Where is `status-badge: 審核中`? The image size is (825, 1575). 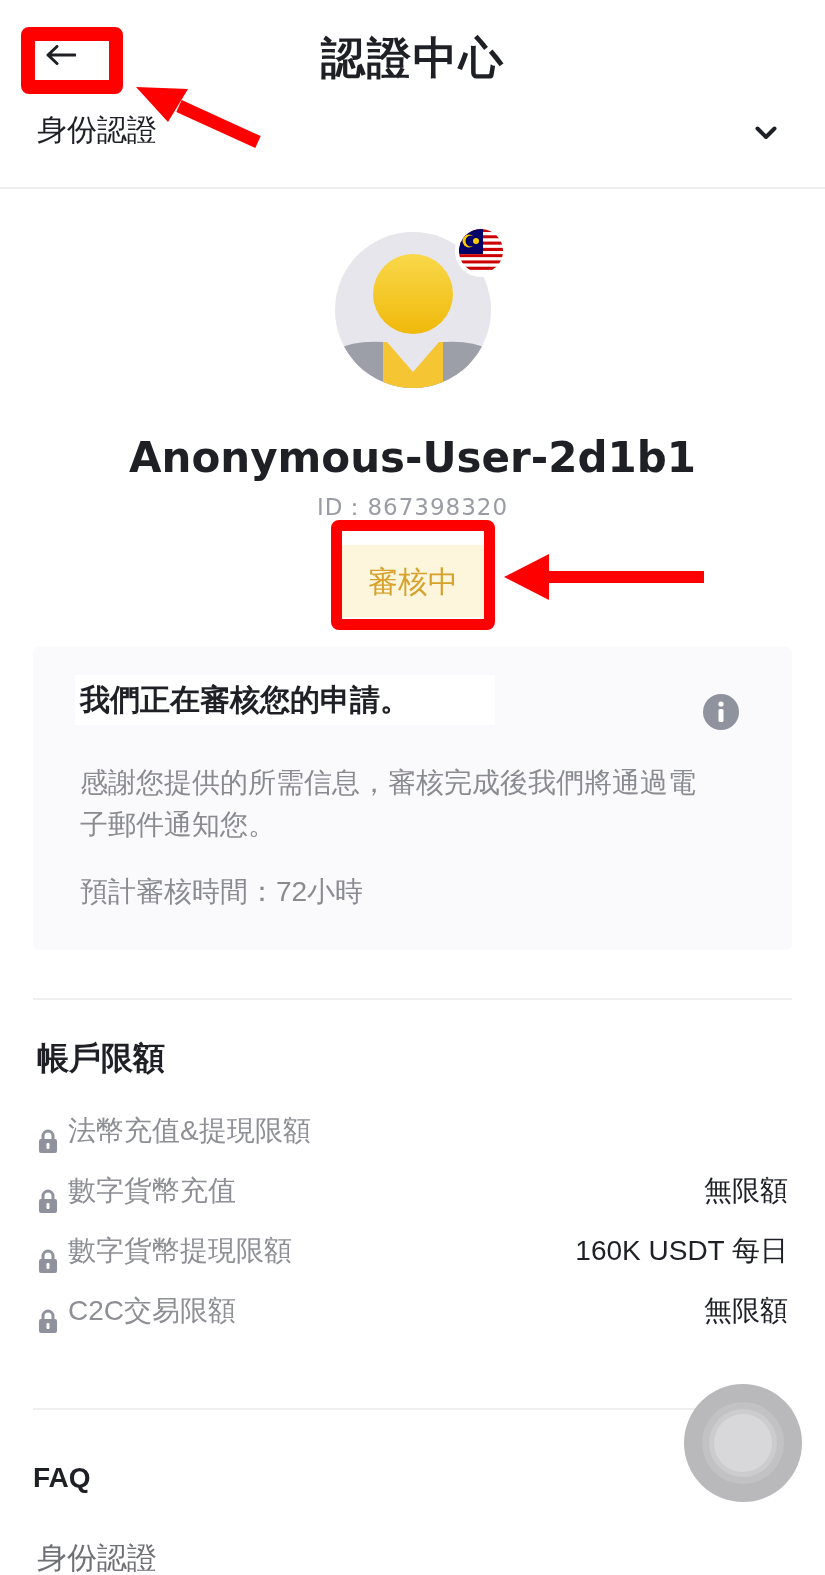 status-badge: 審核中 is located at coordinates (412, 581).